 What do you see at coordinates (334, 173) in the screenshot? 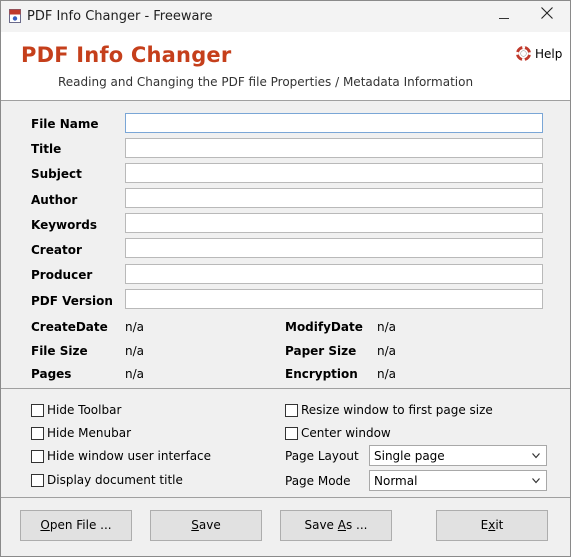
I see `subject-field` at bounding box center [334, 173].